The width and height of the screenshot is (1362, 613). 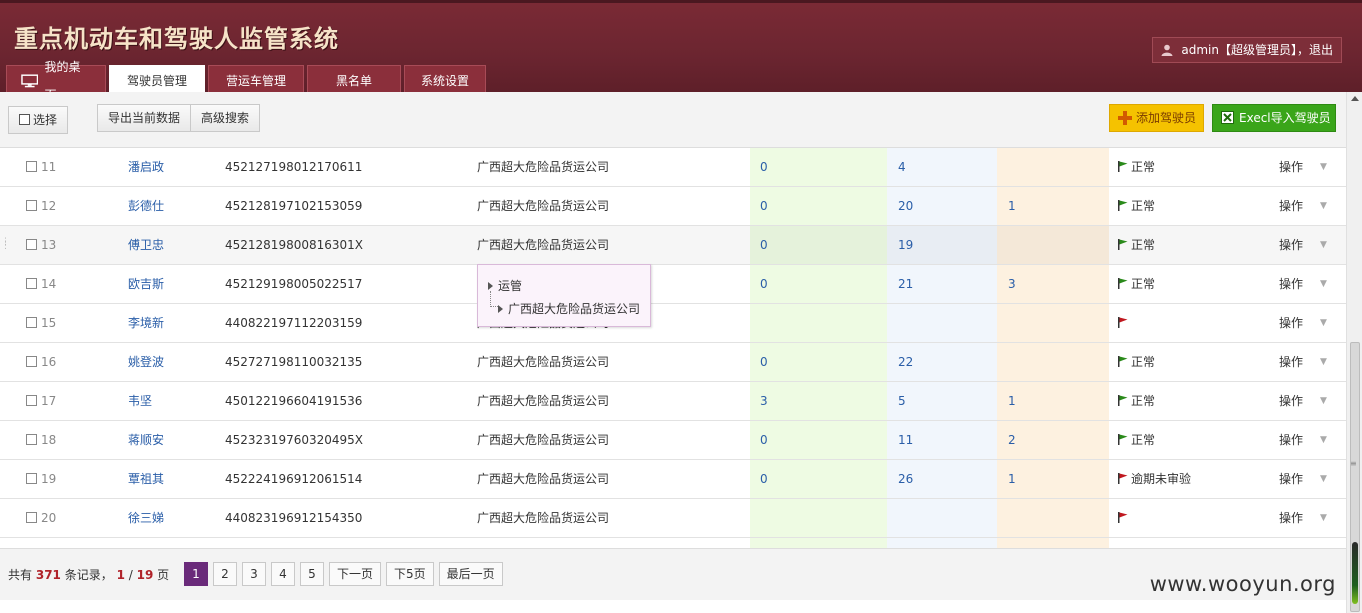 What do you see at coordinates (146, 362) in the screenshot?
I see `driver-name-link: 姚登波` at bounding box center [146, 362].